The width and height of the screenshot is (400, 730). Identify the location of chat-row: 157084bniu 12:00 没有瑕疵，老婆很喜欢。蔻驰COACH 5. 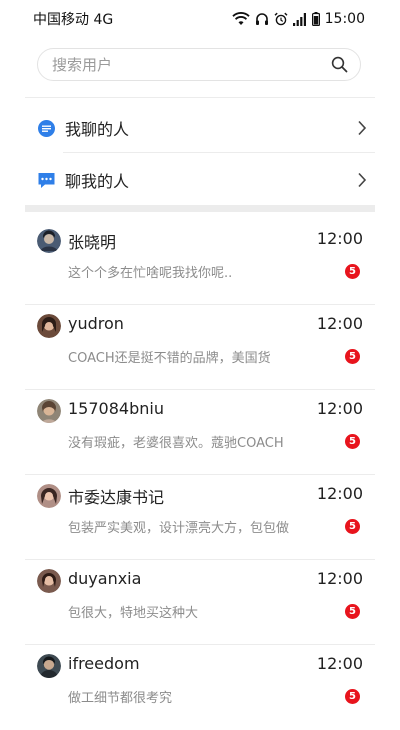
(200, 432).